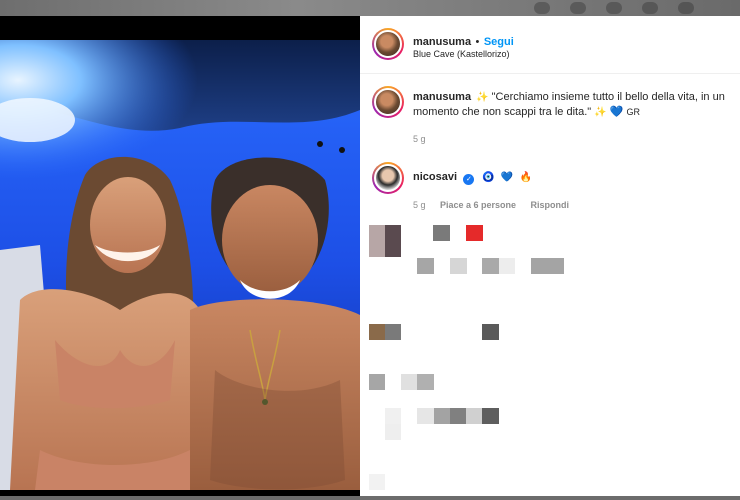  Describe the element at coordinates (370, 498) in the screenshot. I see `background-page-strip-bottom` at that location.